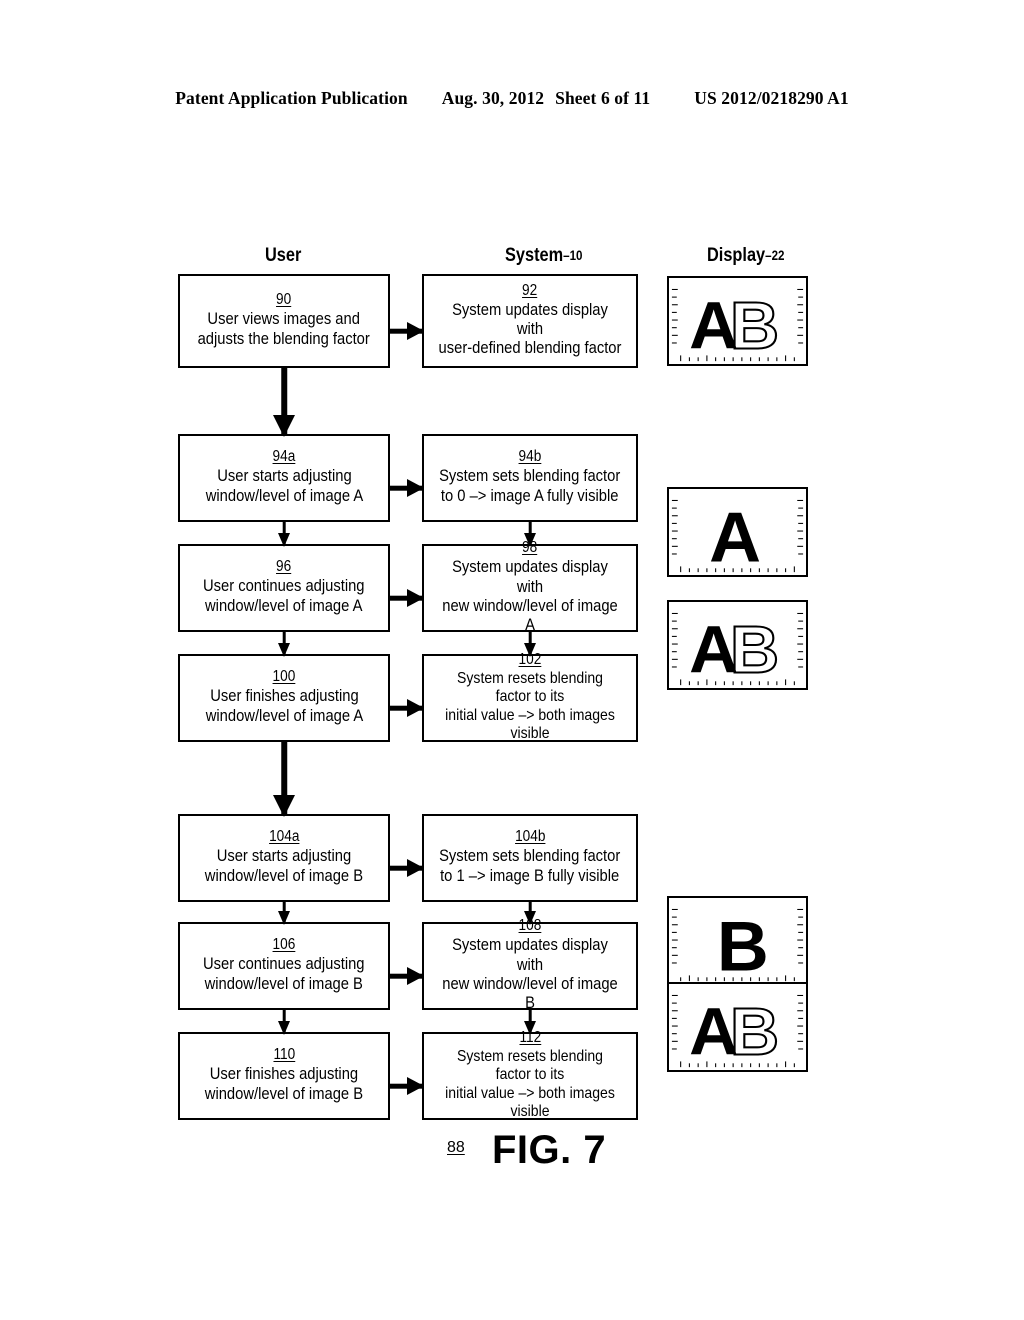 This screenshot has width=1024, height=1320. I want to click on arrow-94a-to-94b, so click(407, 488).